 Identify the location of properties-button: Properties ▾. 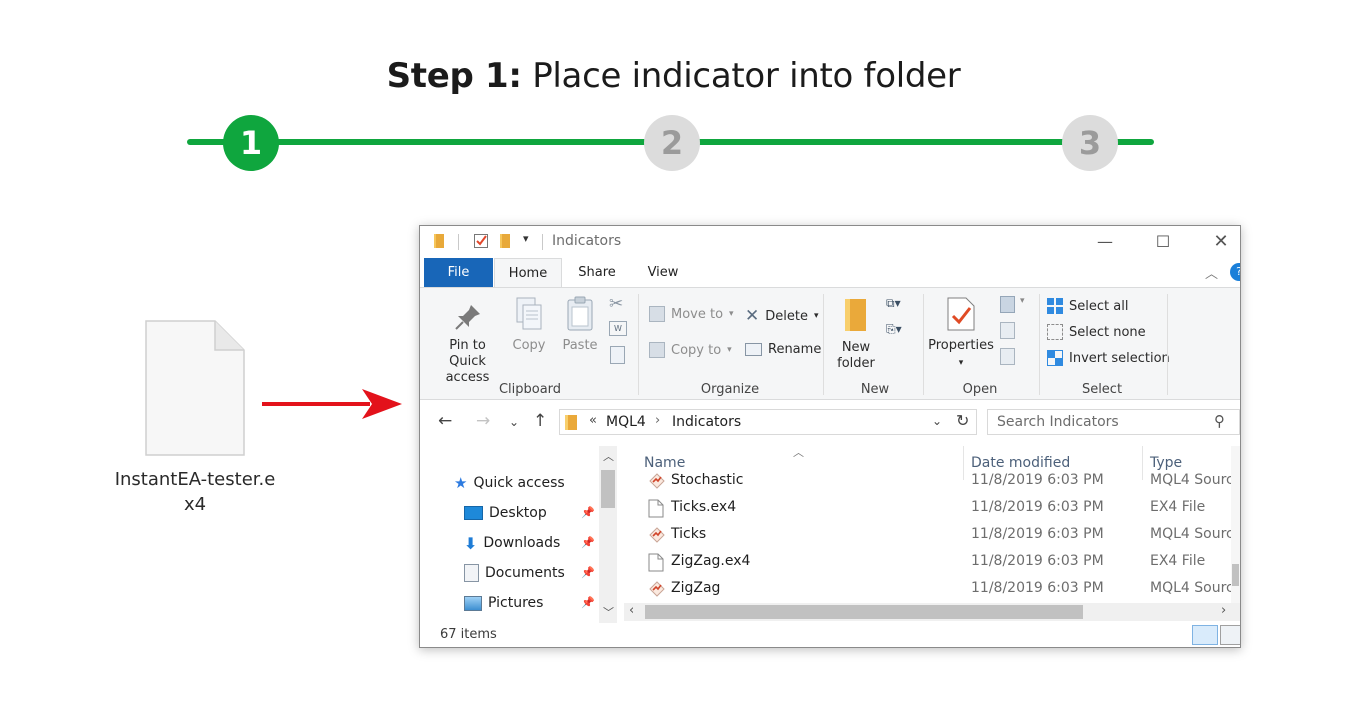
(961, 333).